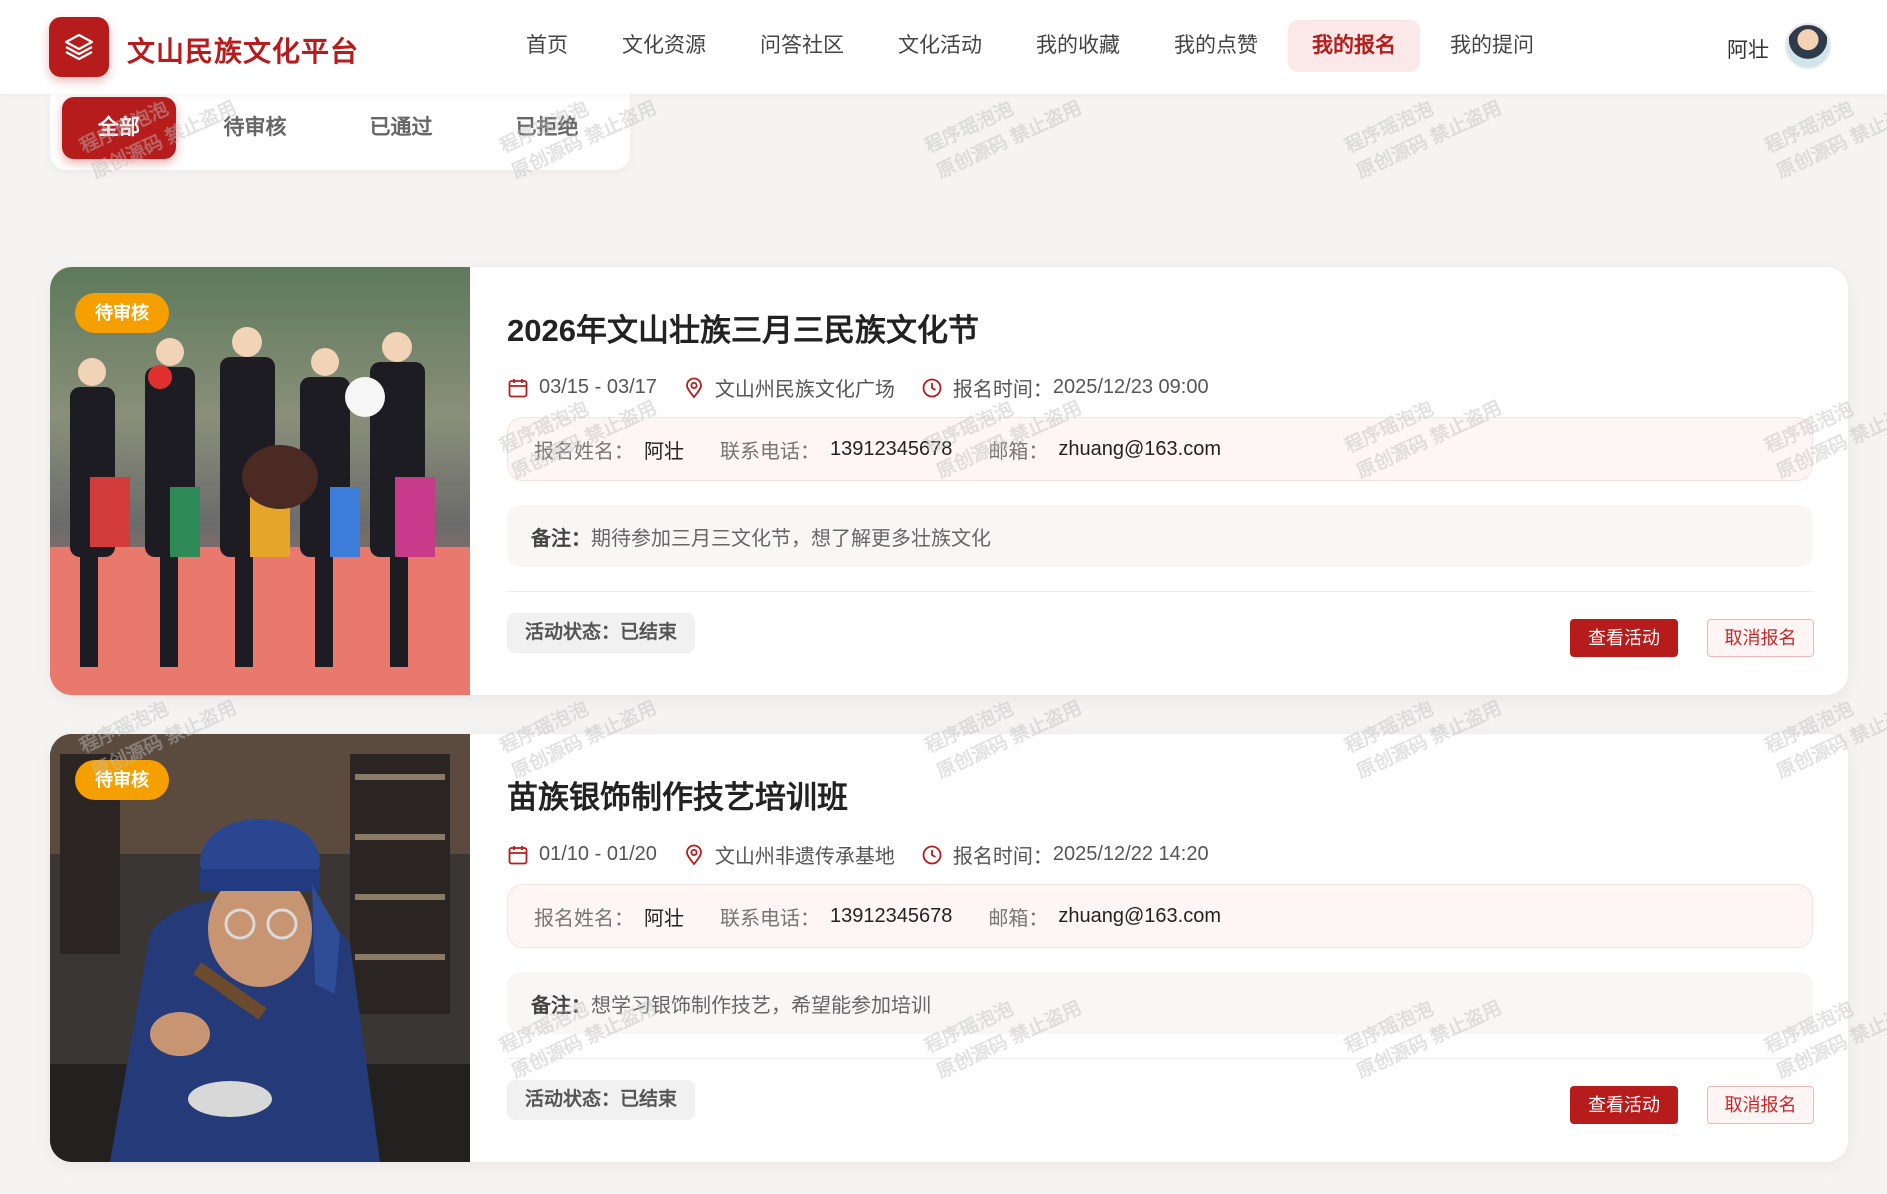  Describe the element at coordinates (547, 128) in the screenshot. I see `filter-tab-rejected: 已拒绝` at that location.